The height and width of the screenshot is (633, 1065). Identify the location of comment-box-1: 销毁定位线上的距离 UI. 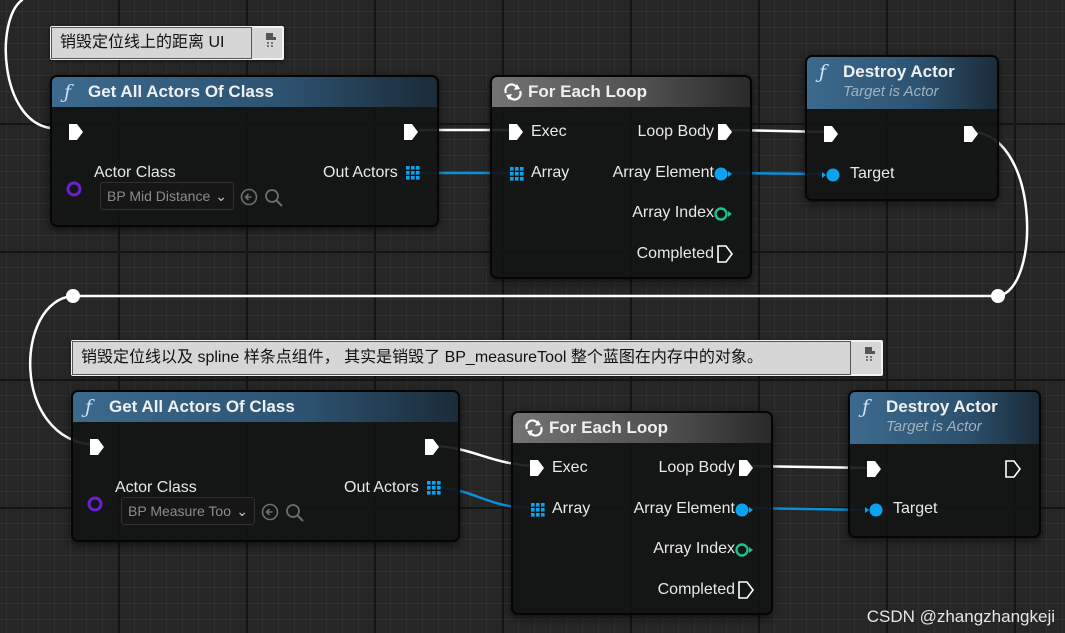
(167, 43).